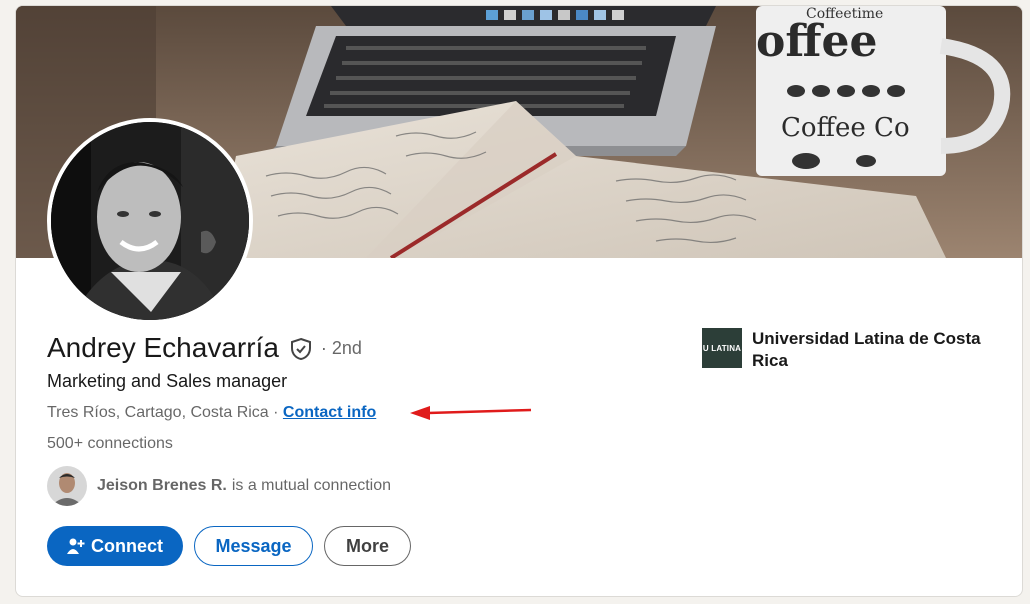 The height and width of the screenshot is (604, 1030). What do you see at coordinates (163, 347) in the screenshot?
I see `profile-name: Andrey Echavarría` at bounding box center [163, 347].